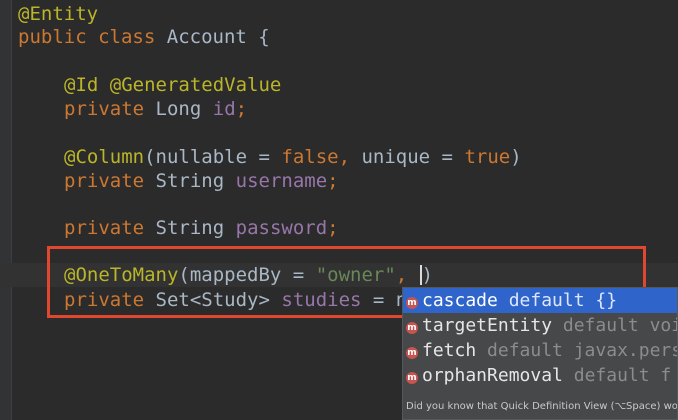 The width and height of the screenshot is (678, 420). I want to click on completion-item-cascade: m cascade default {}, so click(540, 300).